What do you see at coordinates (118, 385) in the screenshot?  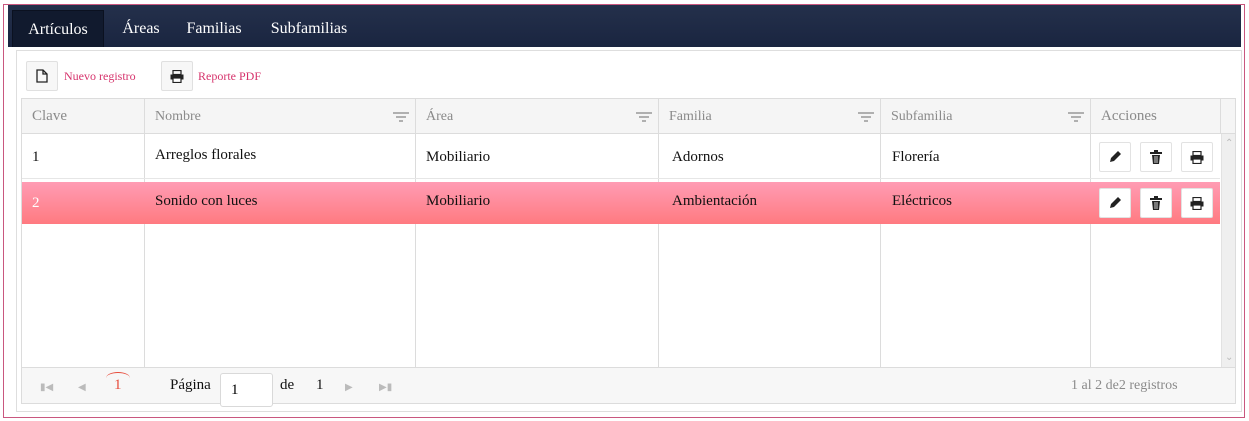 I see `current-page-number: 1` at bounding box center [118, 385].